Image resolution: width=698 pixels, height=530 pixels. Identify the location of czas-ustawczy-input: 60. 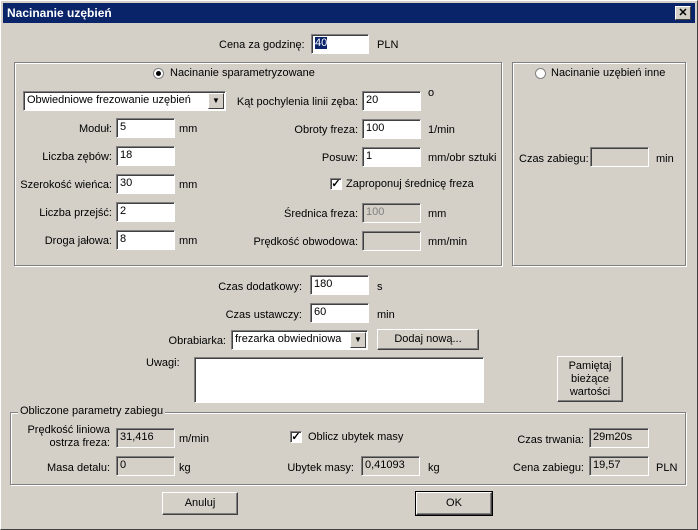
(339, 313).